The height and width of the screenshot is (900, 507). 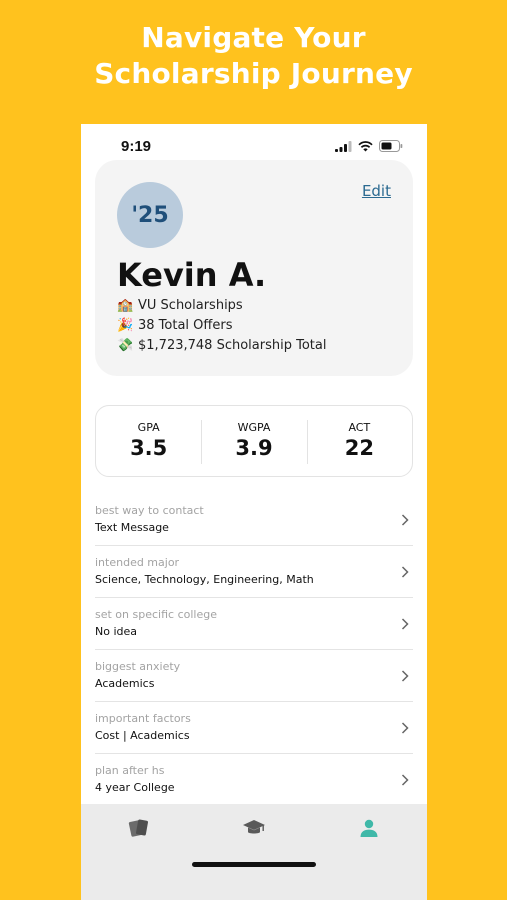 What do you see at coordinates (376, 191) in the screenshot?
I see `edit-profile-link: Edit` at bounding box center [376, 191].